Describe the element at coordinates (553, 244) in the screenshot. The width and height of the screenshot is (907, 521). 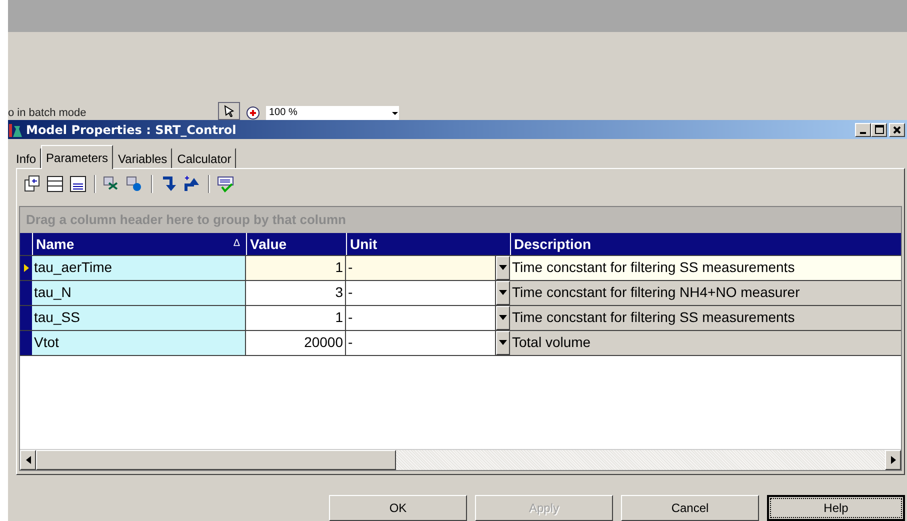
I see `column-label: Description` at that location.